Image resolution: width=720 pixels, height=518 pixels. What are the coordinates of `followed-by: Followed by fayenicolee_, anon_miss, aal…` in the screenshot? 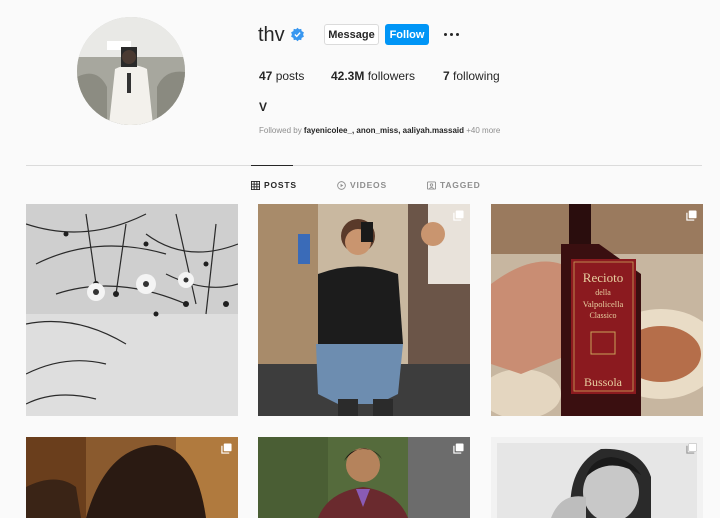 It's located at (379, 130).